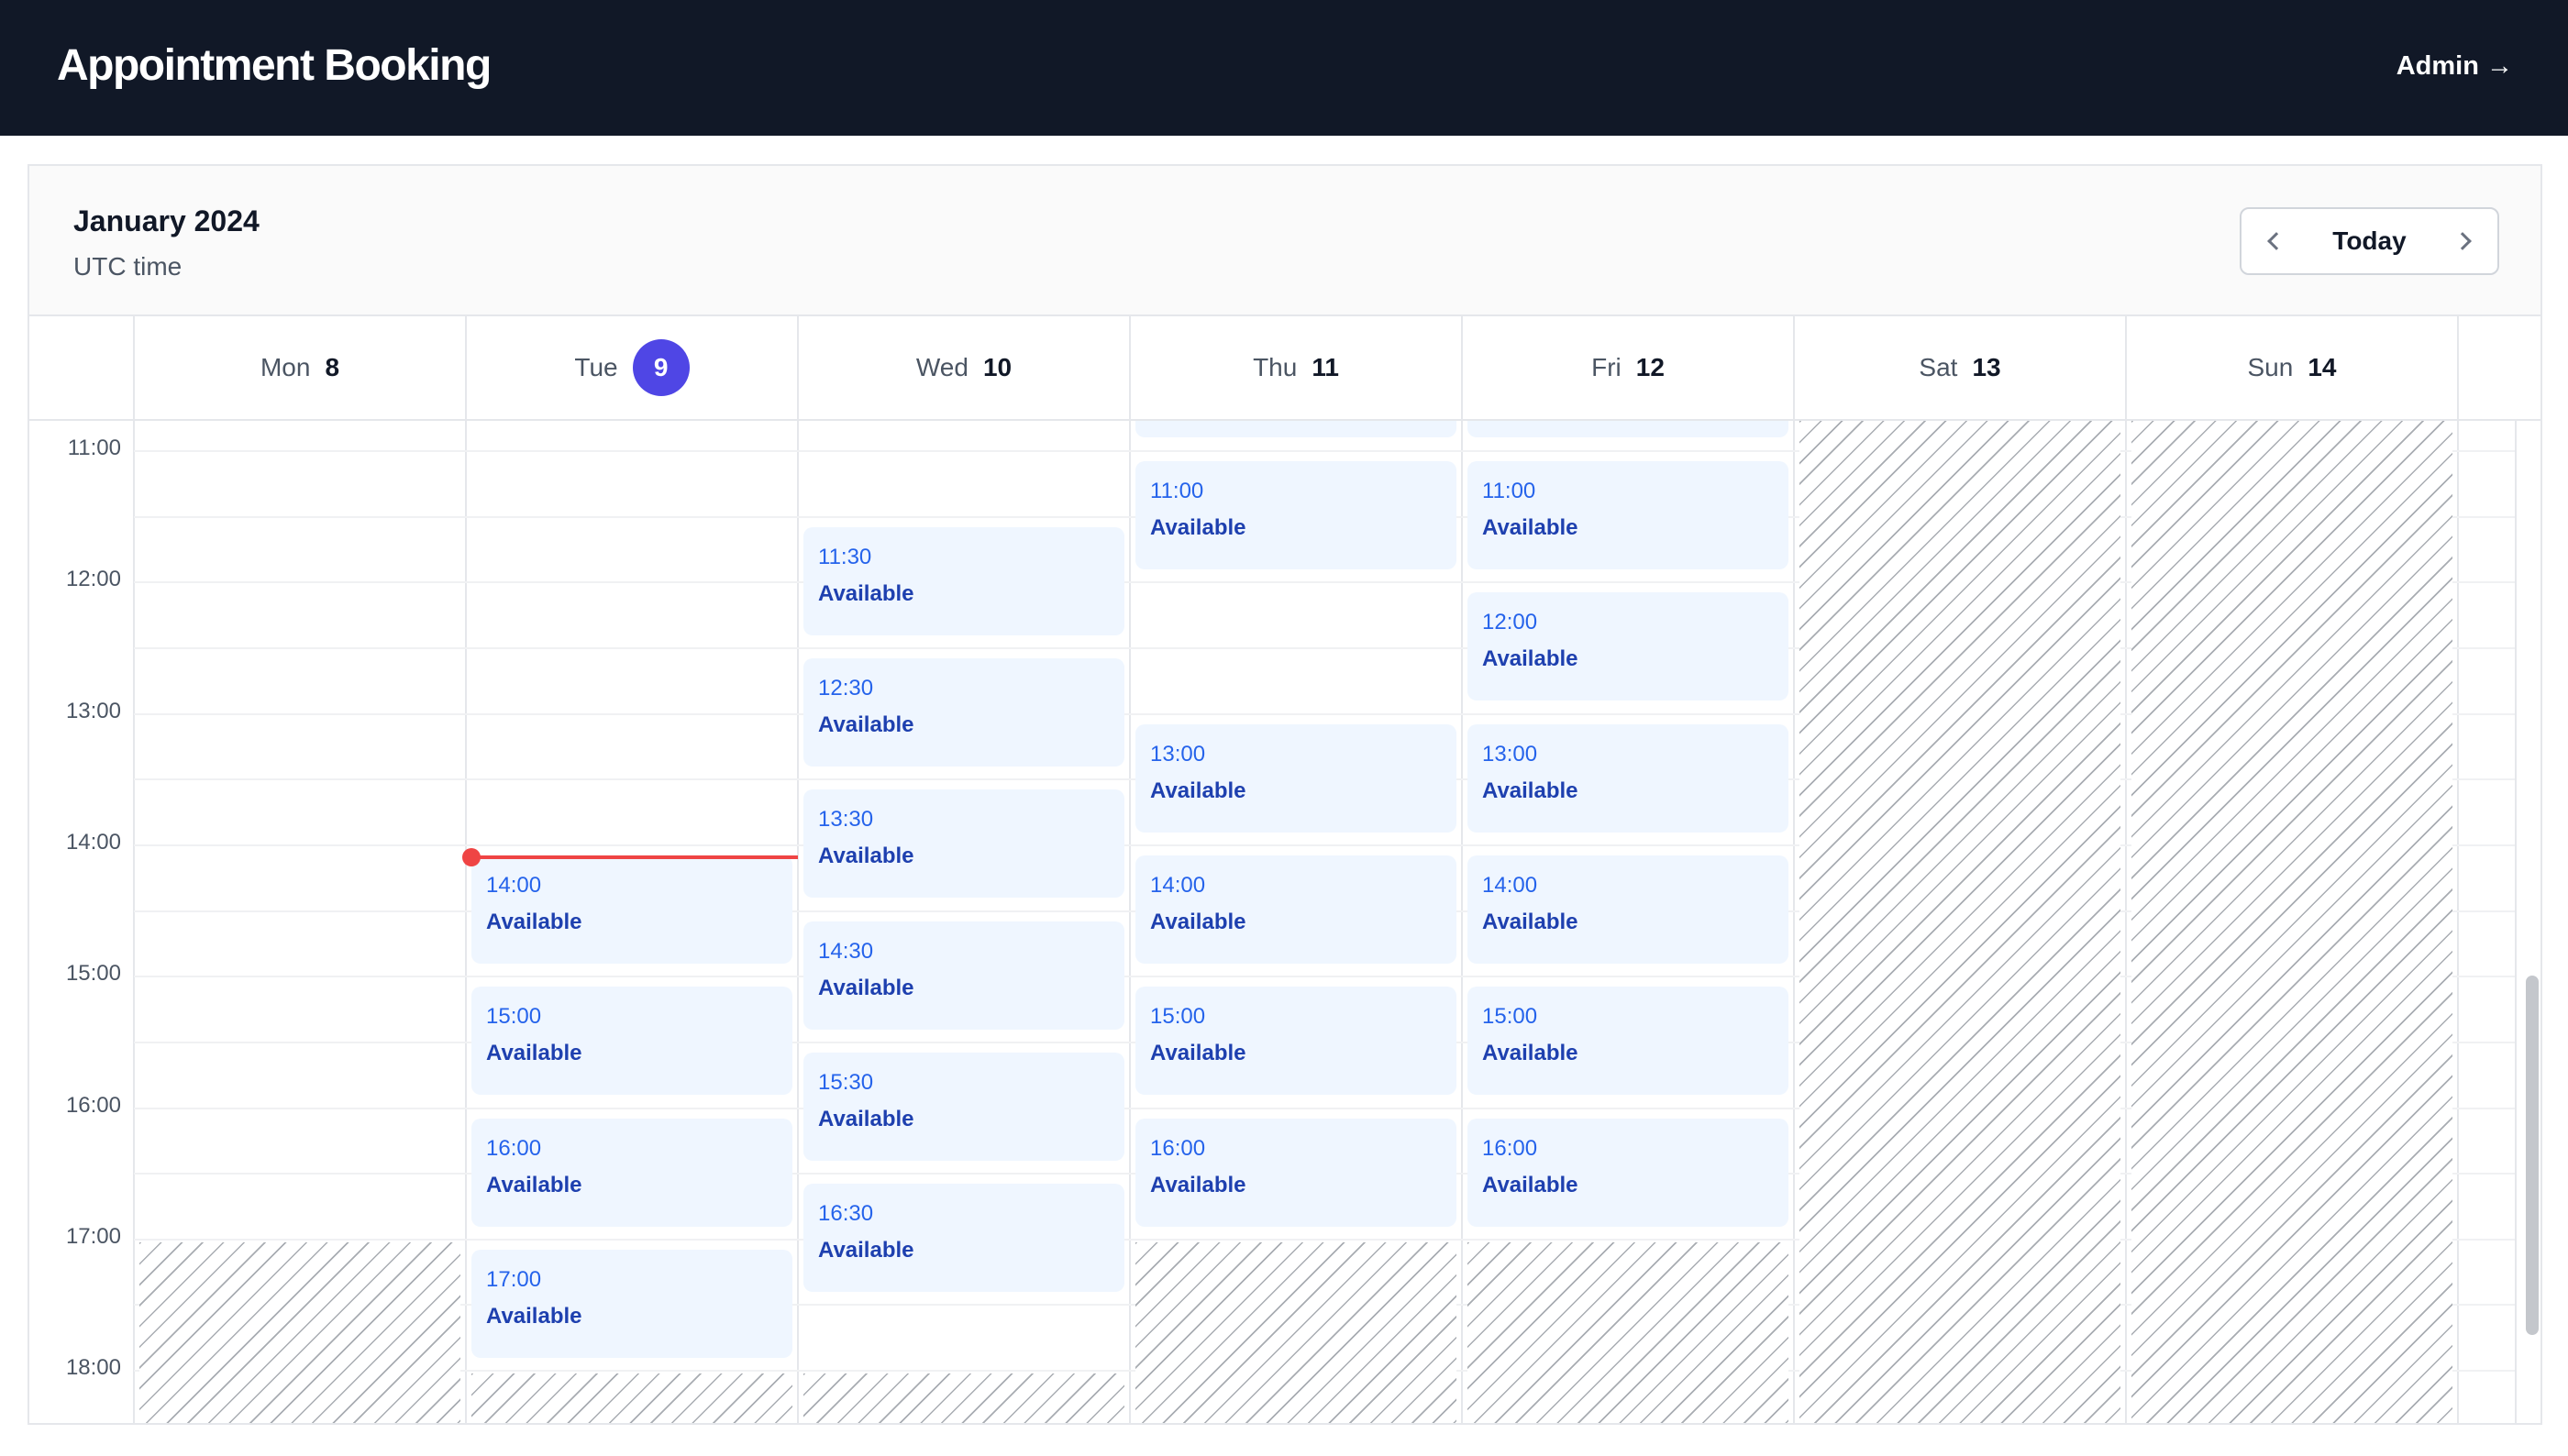 The width and height of the screenshot is (2568, 1456). What do you see at coordinates (942, 367) in the screenshot?
I see `day-name: Wed` at bounding box center [942, 367].